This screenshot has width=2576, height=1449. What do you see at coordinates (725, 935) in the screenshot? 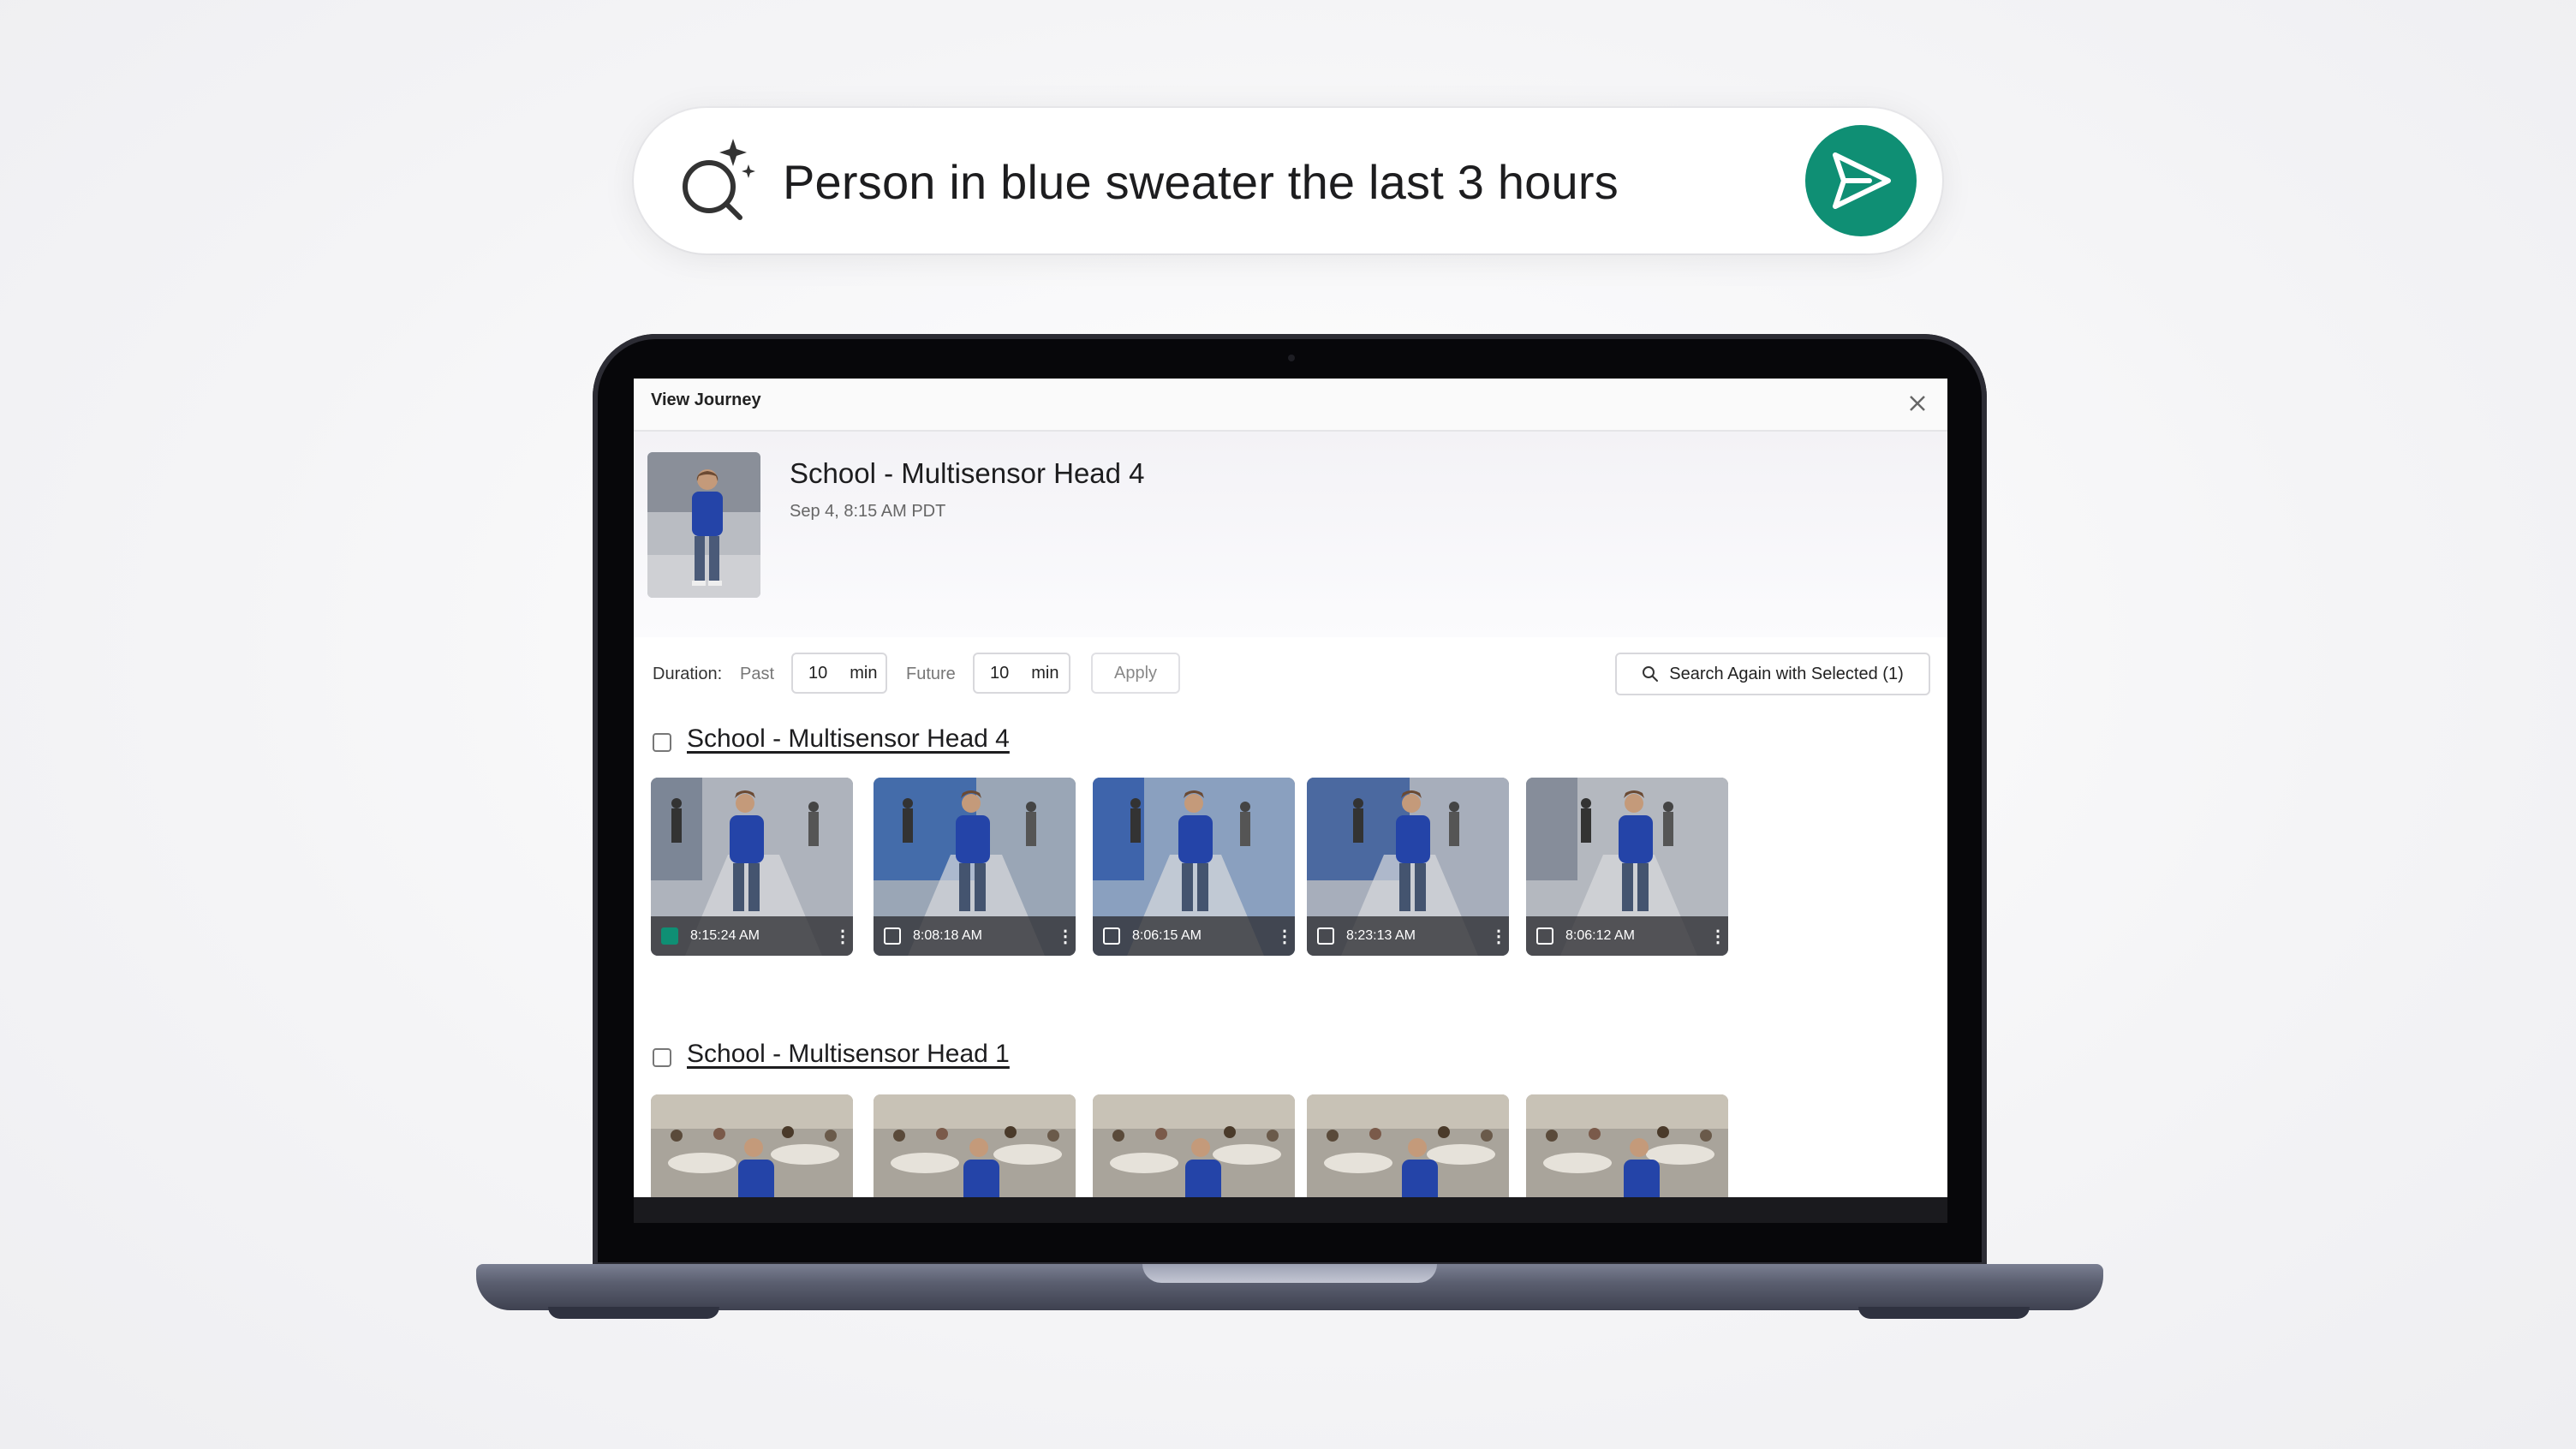
I see `thumbnail-time: 8:15:24 AM` at bounding box center [725, 935].